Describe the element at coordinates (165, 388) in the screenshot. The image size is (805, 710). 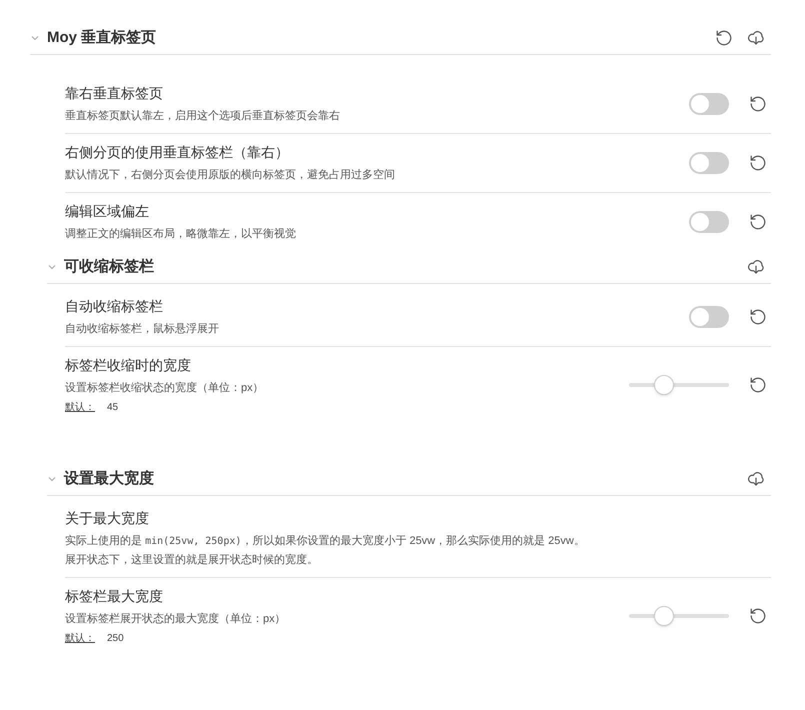
I see `setting-description: 设置标签栏收缩状态的宽度（单位：px）` at that location.